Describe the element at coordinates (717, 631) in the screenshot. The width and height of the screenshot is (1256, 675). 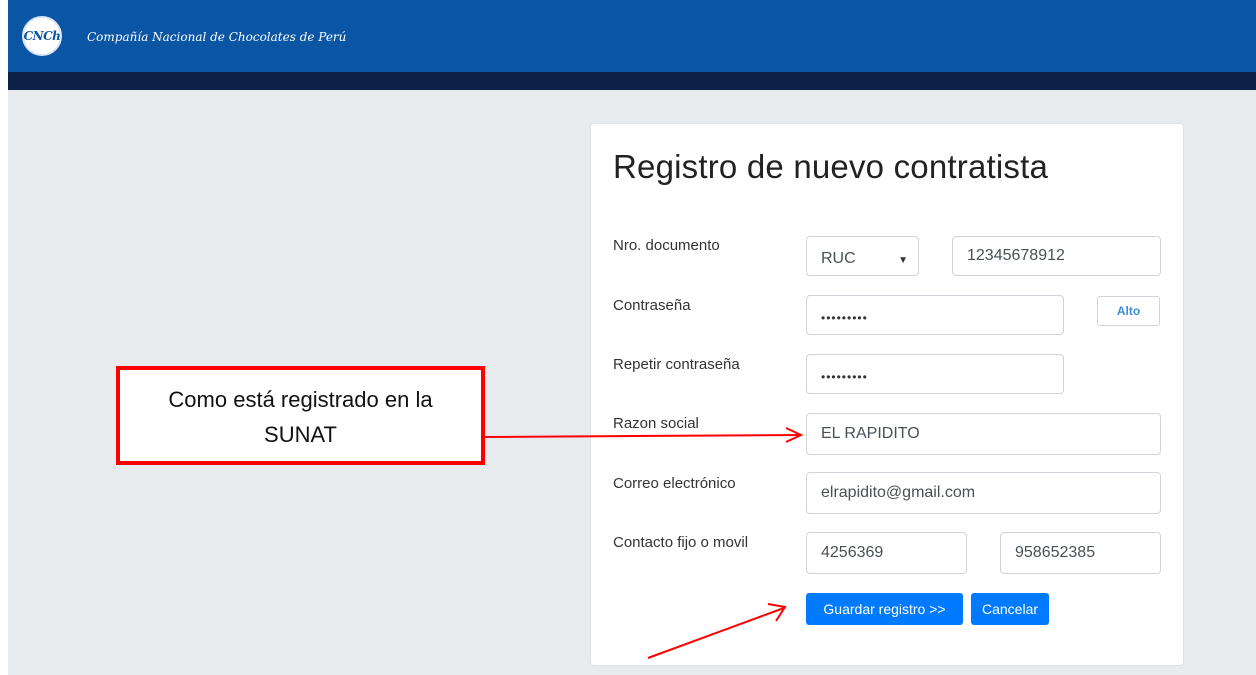
I see `arrow-to-save-button` at that location.